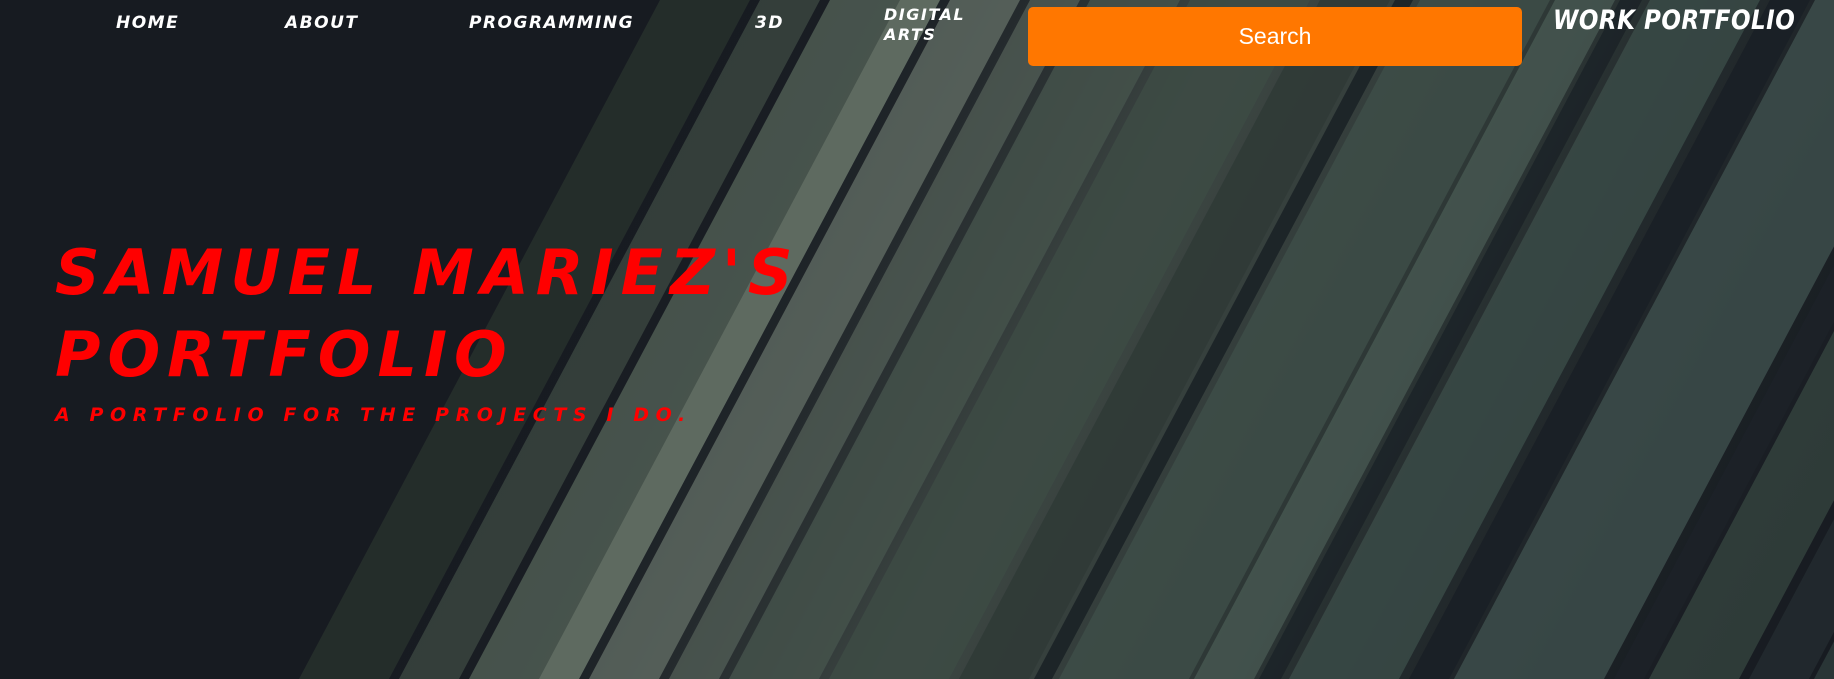 The image size is (1834, 679). I want to click on hero-title: SAMUEL MARIEZ'S PORTFOLIO, so click(427, 313).